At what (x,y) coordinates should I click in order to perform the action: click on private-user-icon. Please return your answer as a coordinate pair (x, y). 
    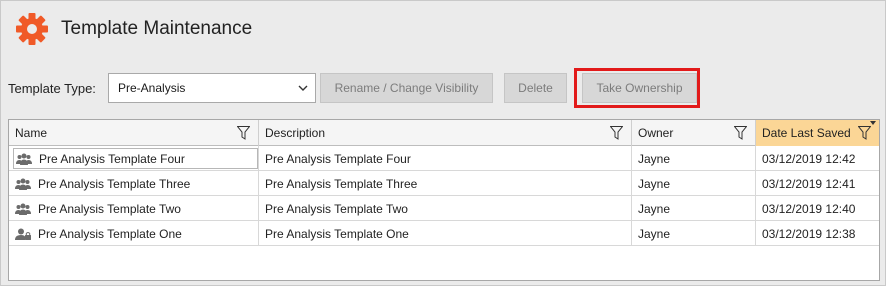
    Looking at the image, I should click on (23, 234).